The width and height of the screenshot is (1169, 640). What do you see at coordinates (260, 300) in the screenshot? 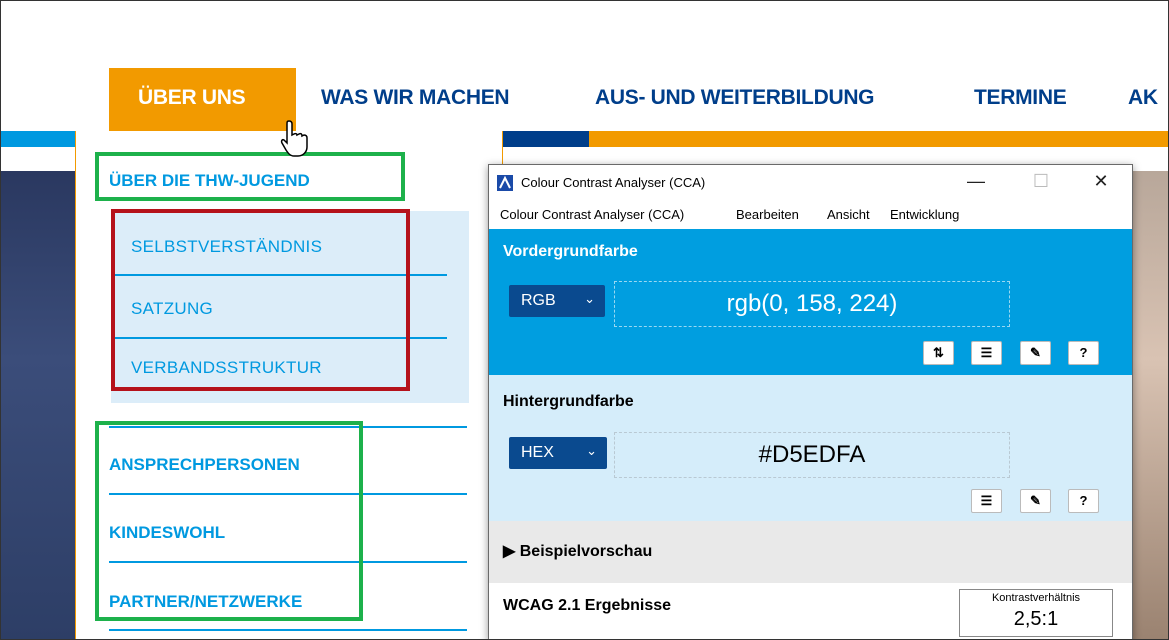
I see `annotation-box-submenu` at bounding box center [260, 300].